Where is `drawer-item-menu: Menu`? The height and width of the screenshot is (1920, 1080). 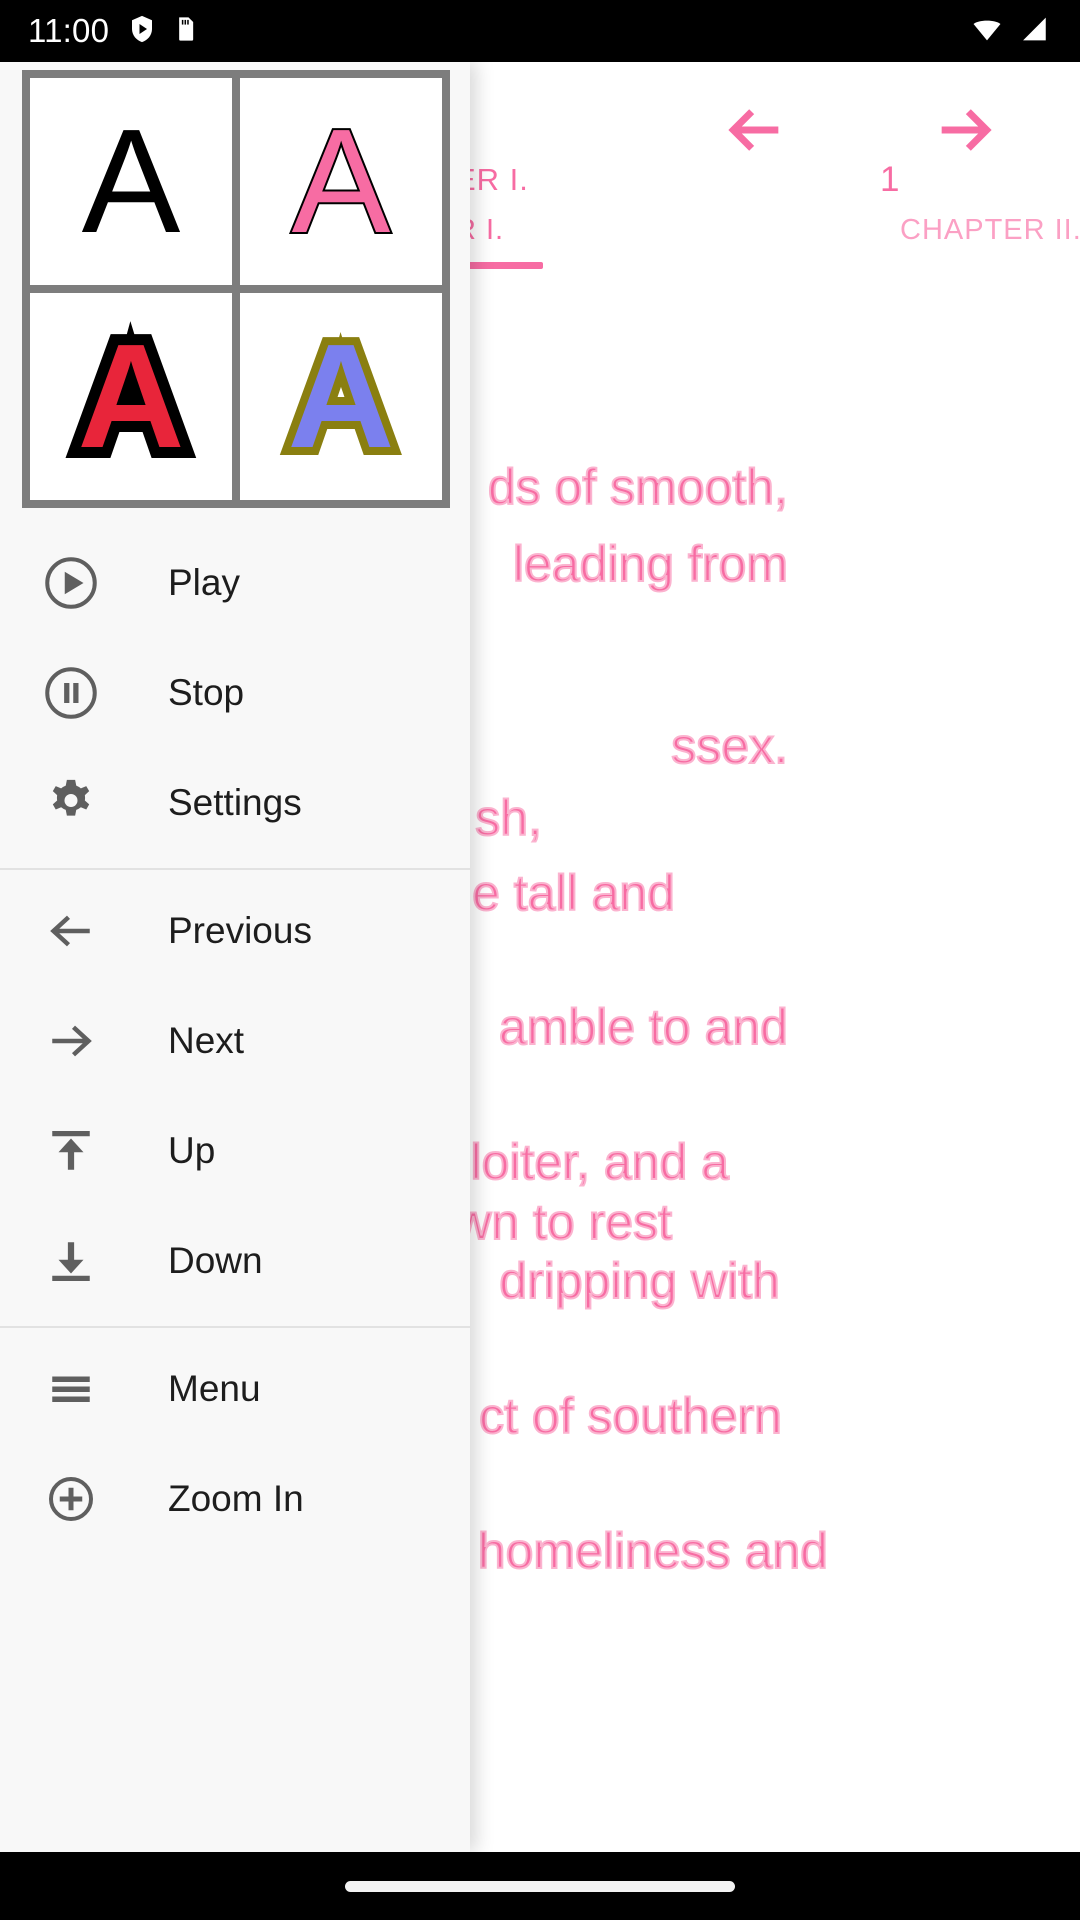
drawer-item-menu: Menu is located at coordinates (235, 1389).